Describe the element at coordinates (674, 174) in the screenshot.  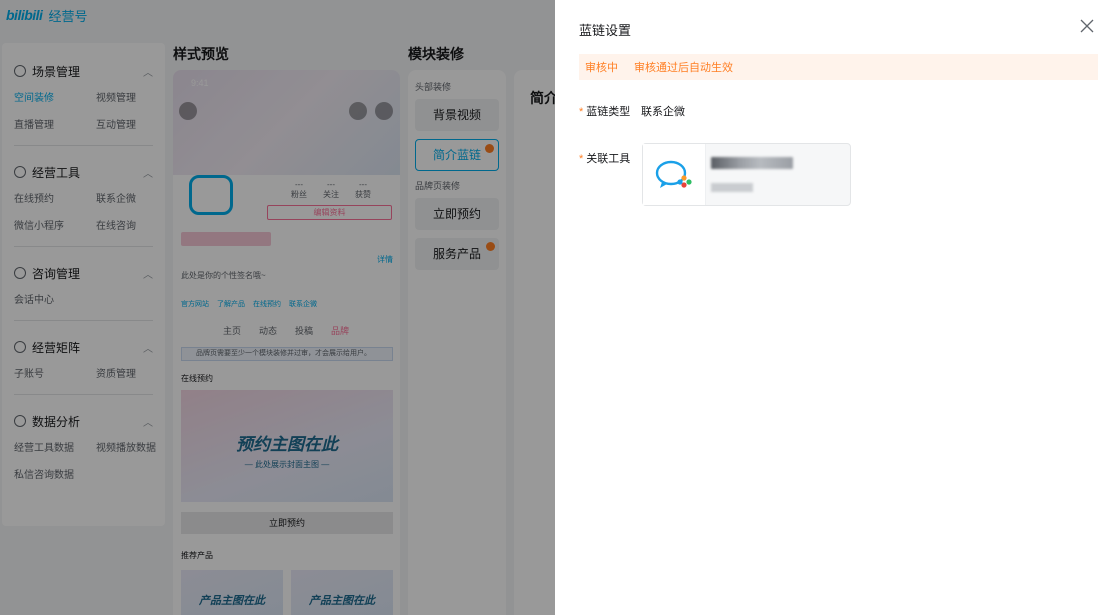
I see `wecom-icon` at that location.